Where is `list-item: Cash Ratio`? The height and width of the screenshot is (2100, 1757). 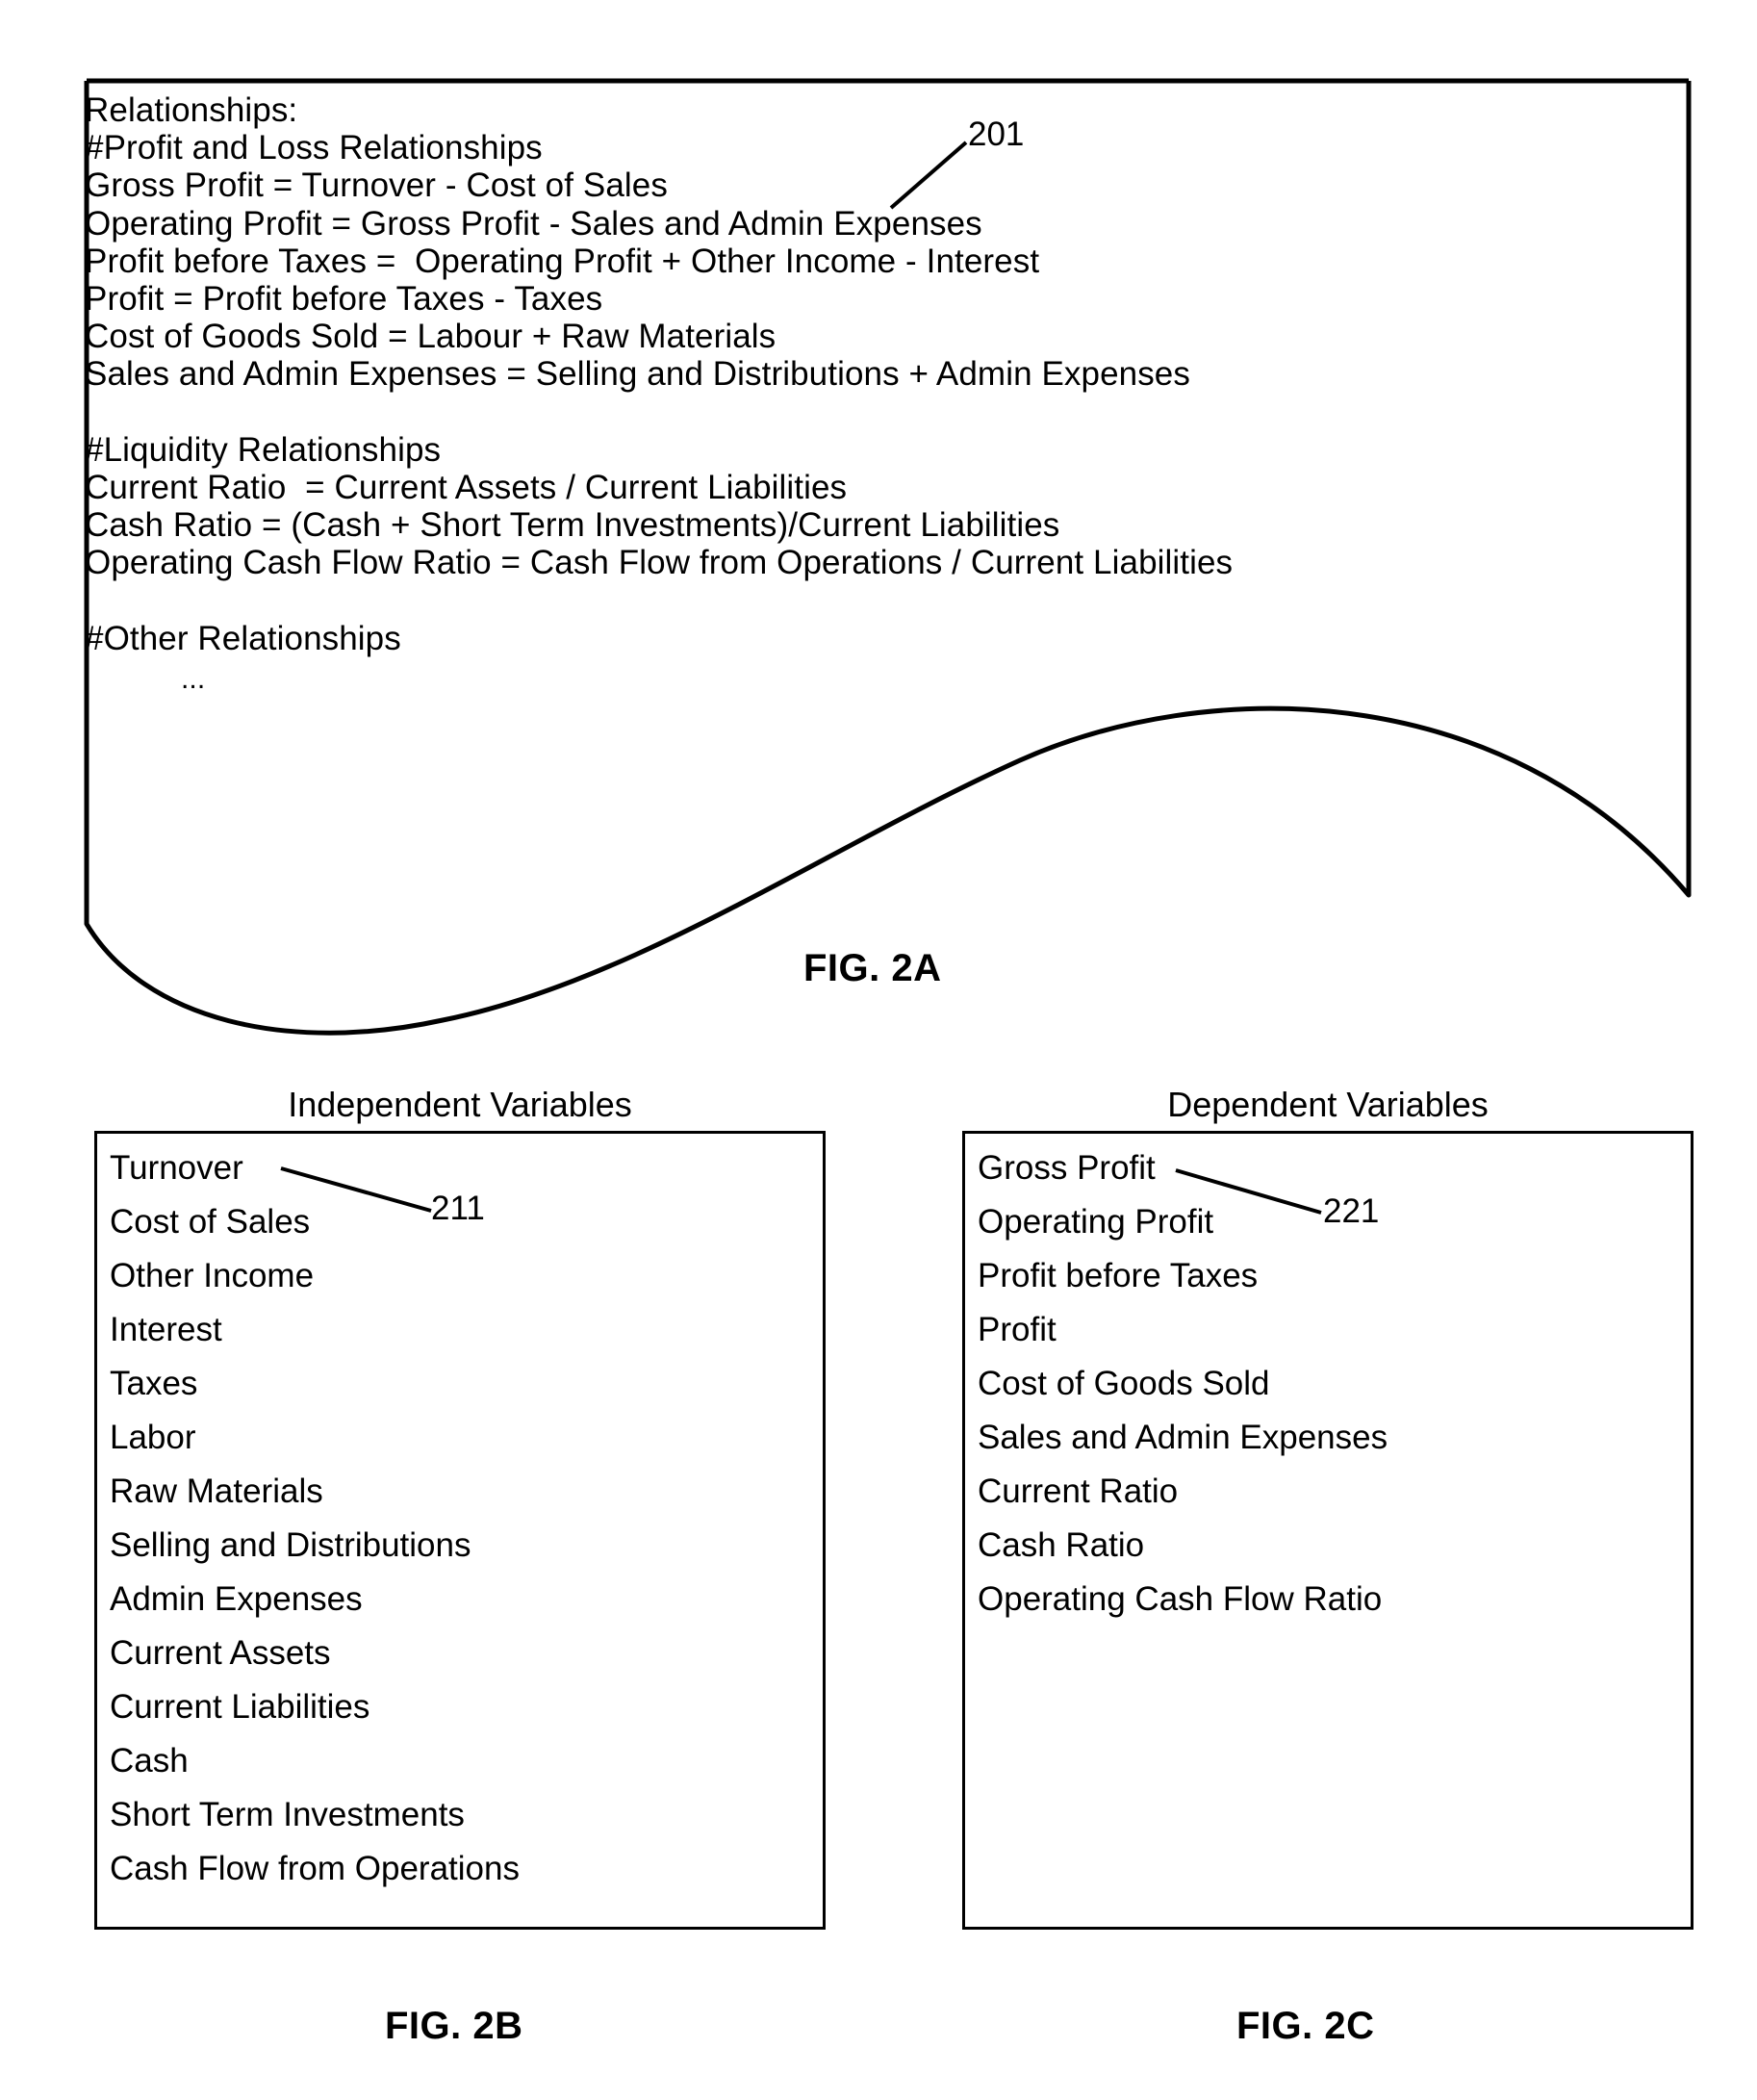 list-item: Cash Ratio is located at coordinates (1061, 1545).